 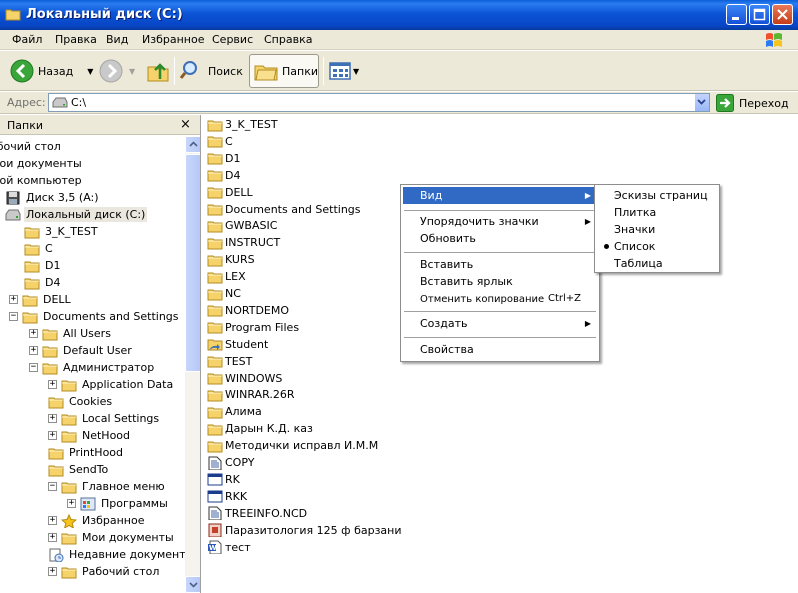 What do you see at coordinates (759, 14) in the screenshot?
I see `maximize-button` at bounding box center [759, 14].